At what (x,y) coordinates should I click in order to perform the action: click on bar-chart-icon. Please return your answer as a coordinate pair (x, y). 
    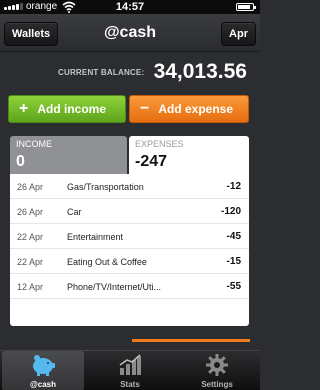
    Looking at the image, I should click on (130, 364).